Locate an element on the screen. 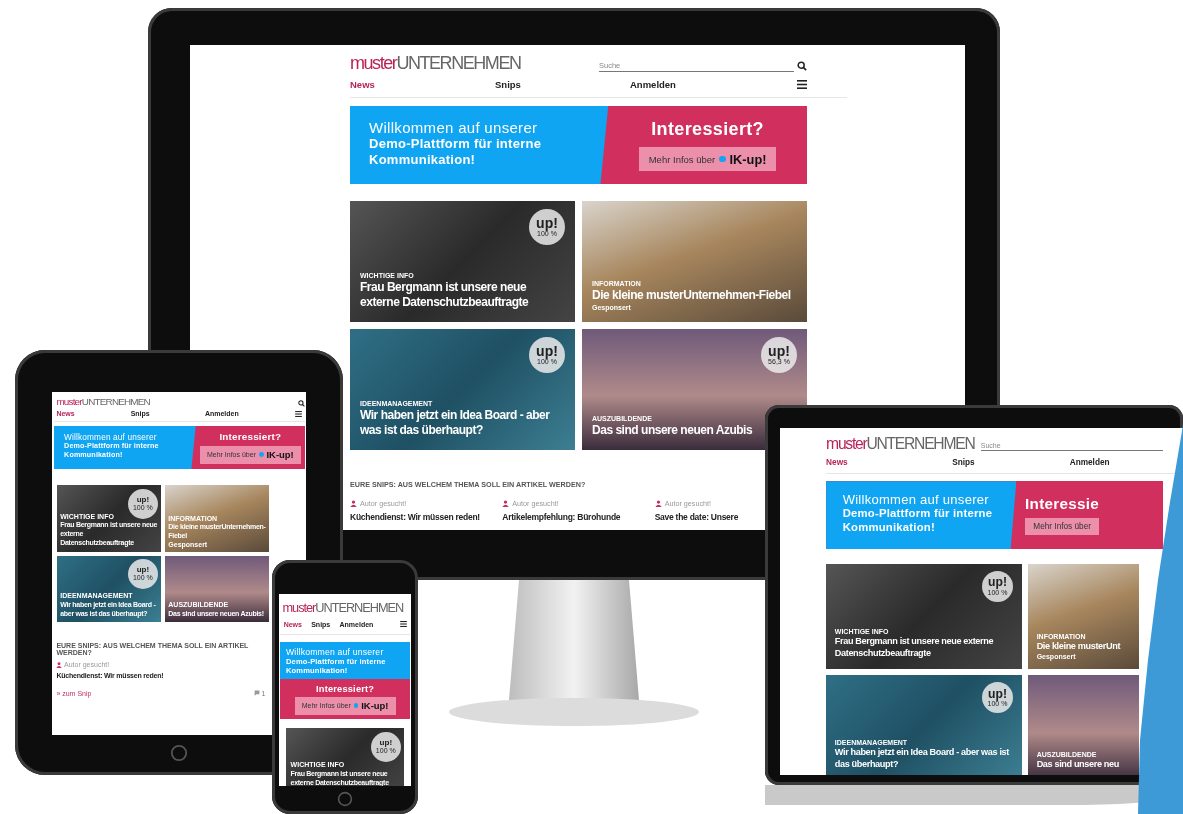 The image size is (1183, 814). info-button: Mehr Infos über is located at coordinates (1062, 527).